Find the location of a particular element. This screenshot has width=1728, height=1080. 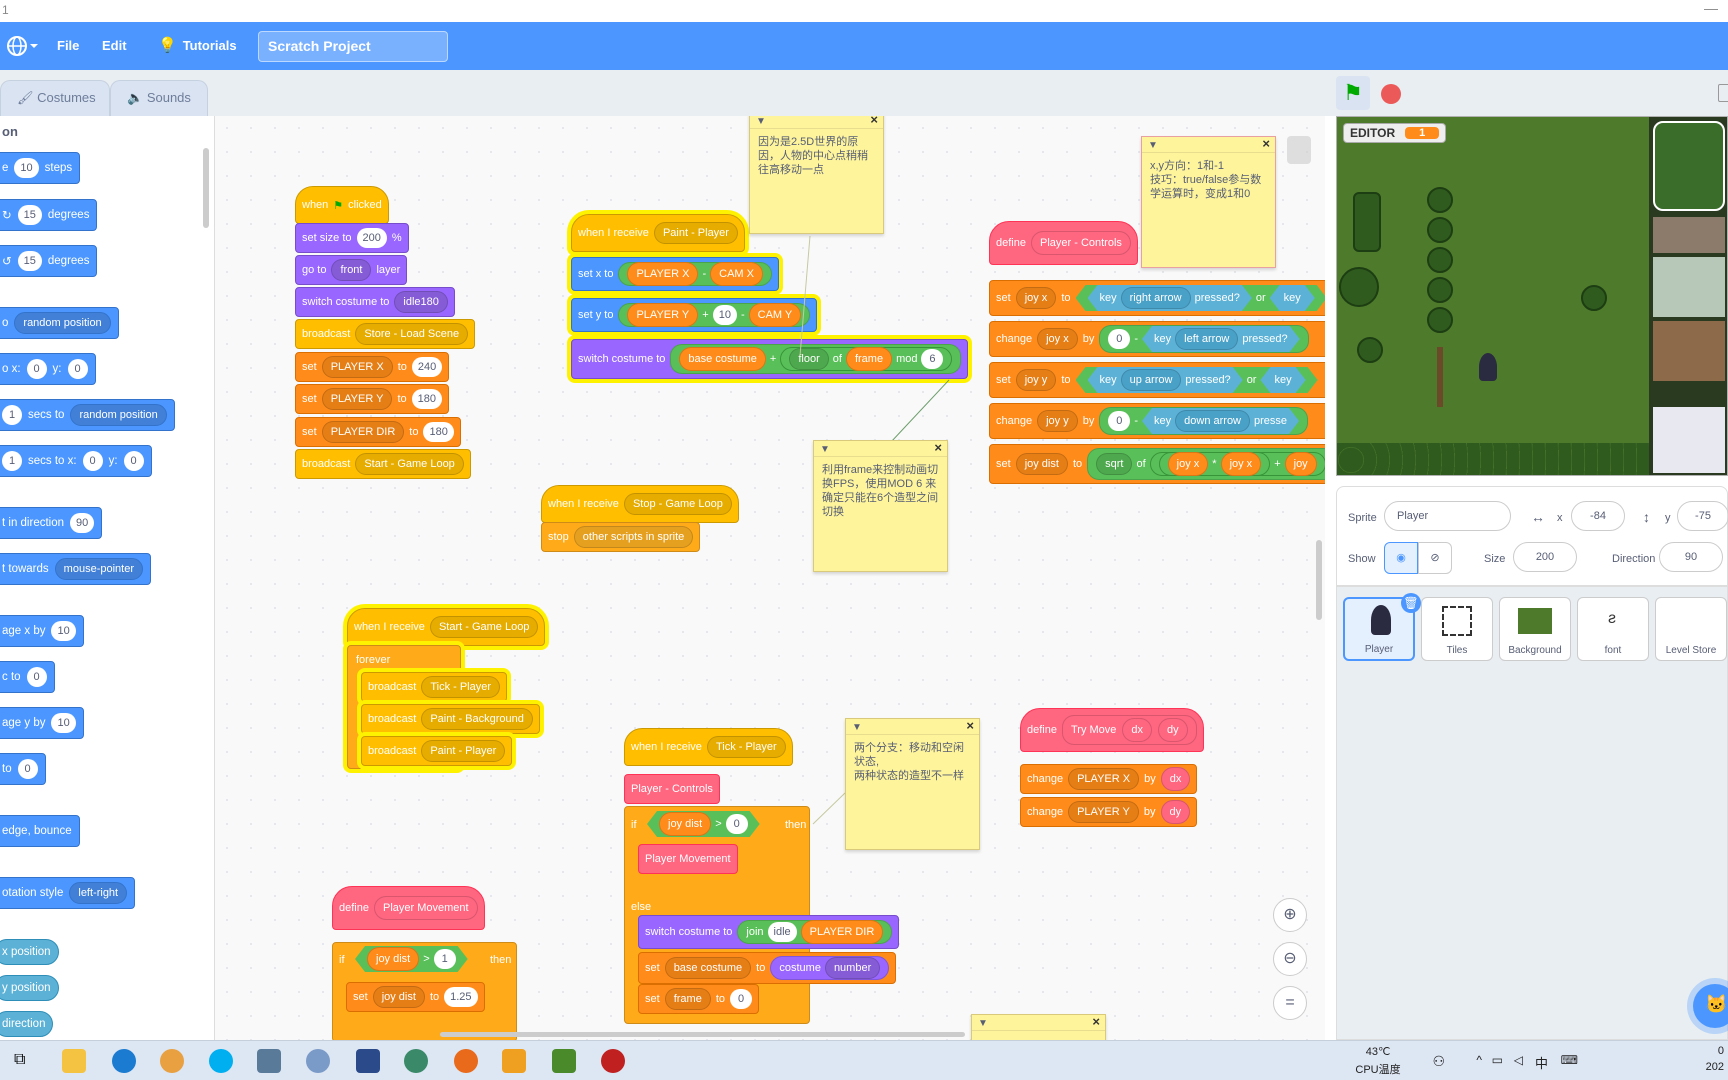

palette-scrollbar is located at coordinates (206, 188).